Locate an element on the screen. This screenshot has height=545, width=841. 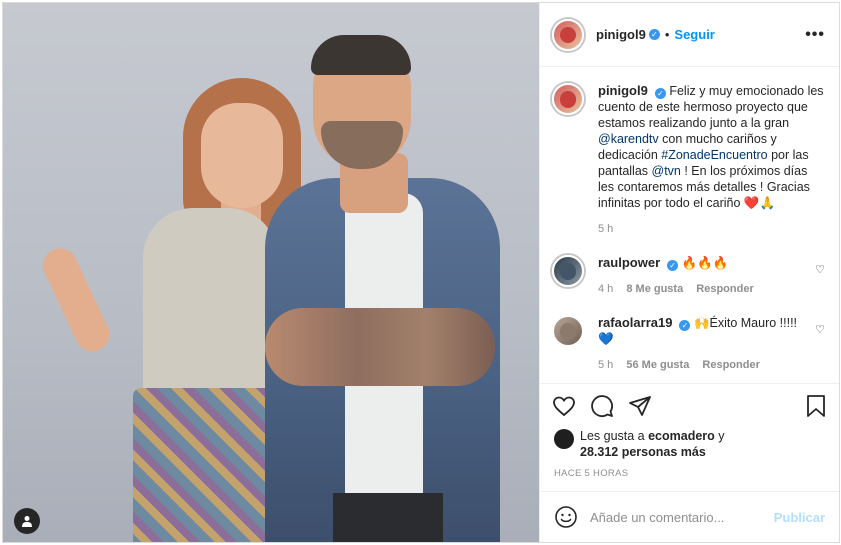
liker-avatar is located at coordinates (564, 439).